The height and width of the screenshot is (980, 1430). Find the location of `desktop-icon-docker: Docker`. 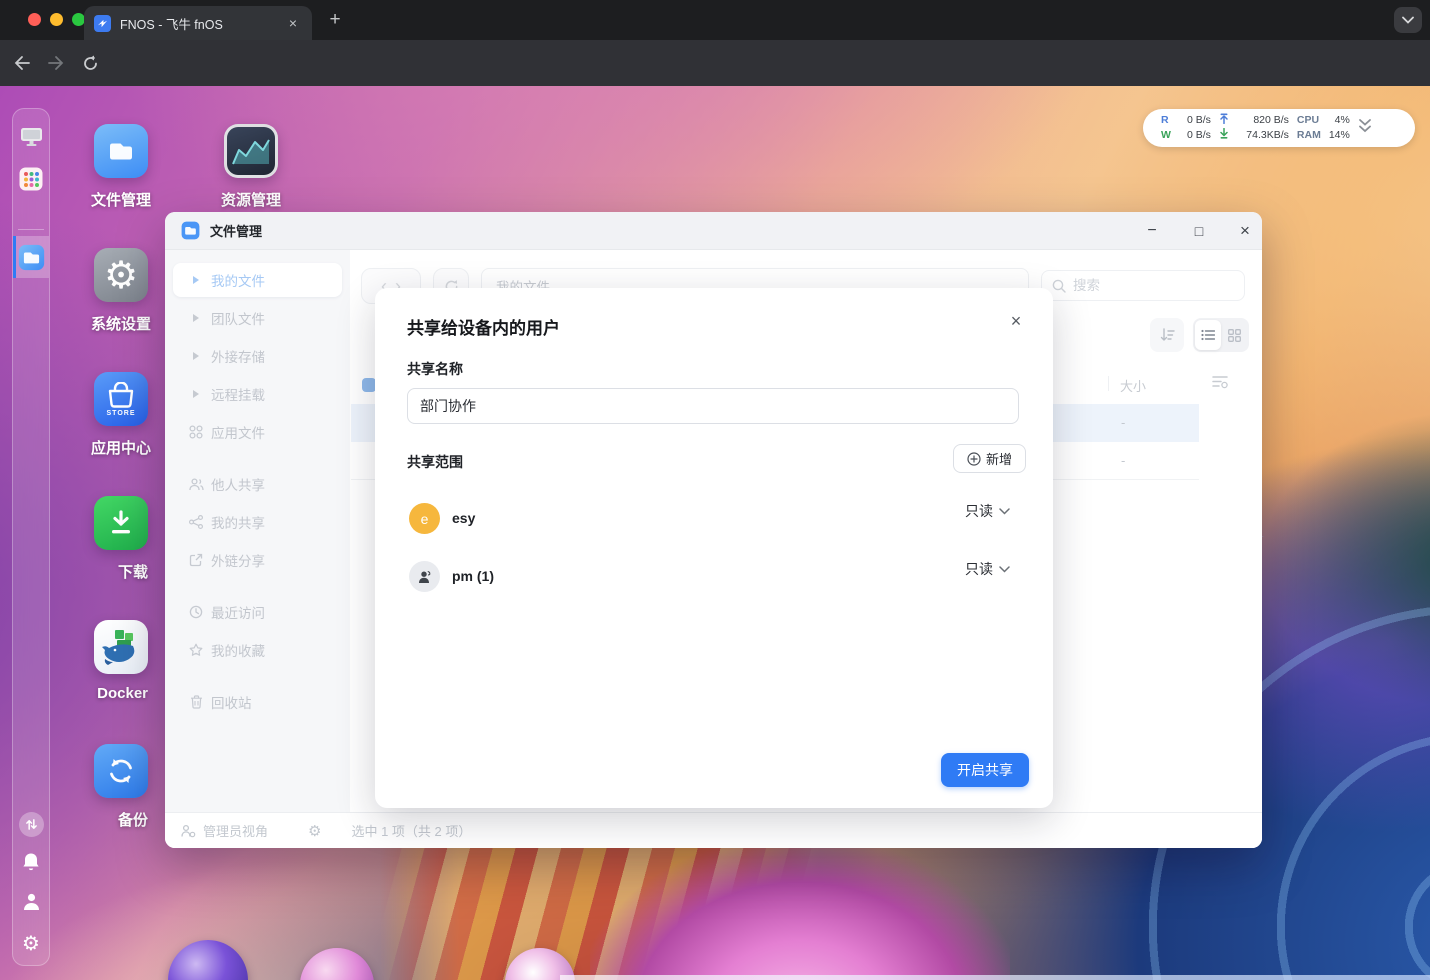

desktop-icon-docker: Docker is located at coordinates (121, 661).